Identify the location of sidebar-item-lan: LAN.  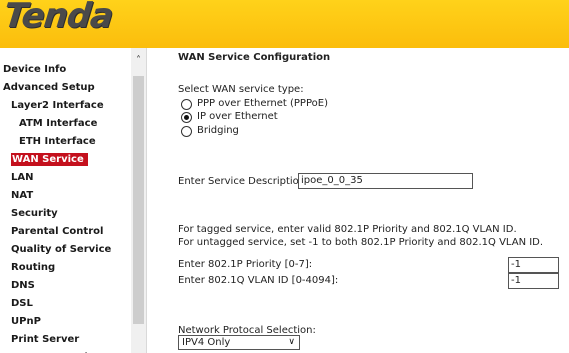
(55, 178).